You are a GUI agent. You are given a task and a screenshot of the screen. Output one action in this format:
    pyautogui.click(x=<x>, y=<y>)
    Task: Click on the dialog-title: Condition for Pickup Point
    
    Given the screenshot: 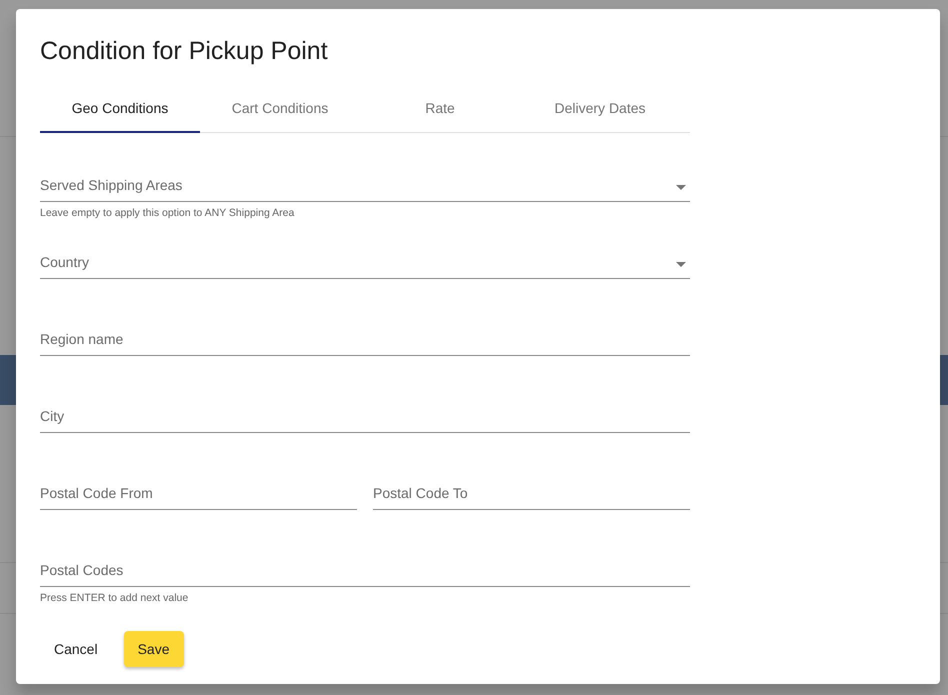 What is the action you would take?
    pyautogui.click(x=184, y=51)
    